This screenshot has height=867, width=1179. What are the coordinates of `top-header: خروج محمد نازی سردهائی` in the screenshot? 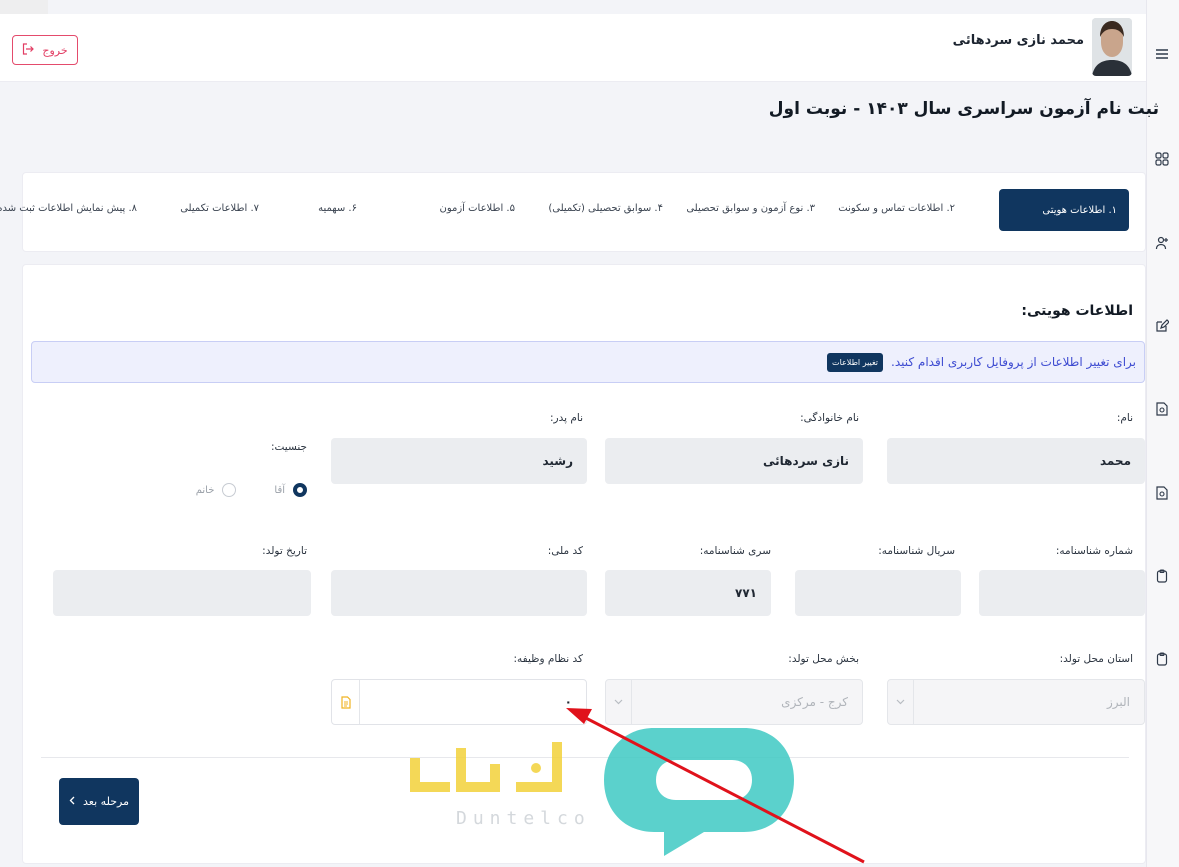 It's located at (573, 48).